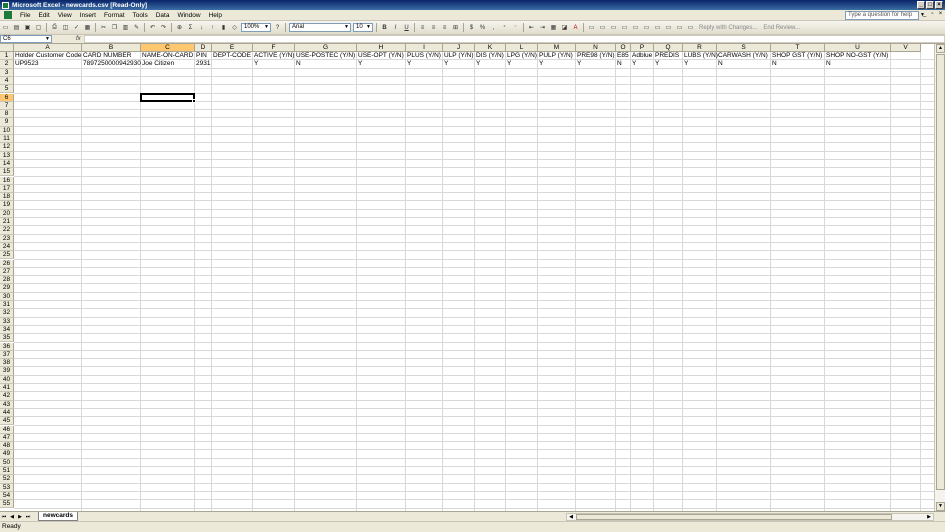  I want to click on data-cell: N, so click(873, 64).